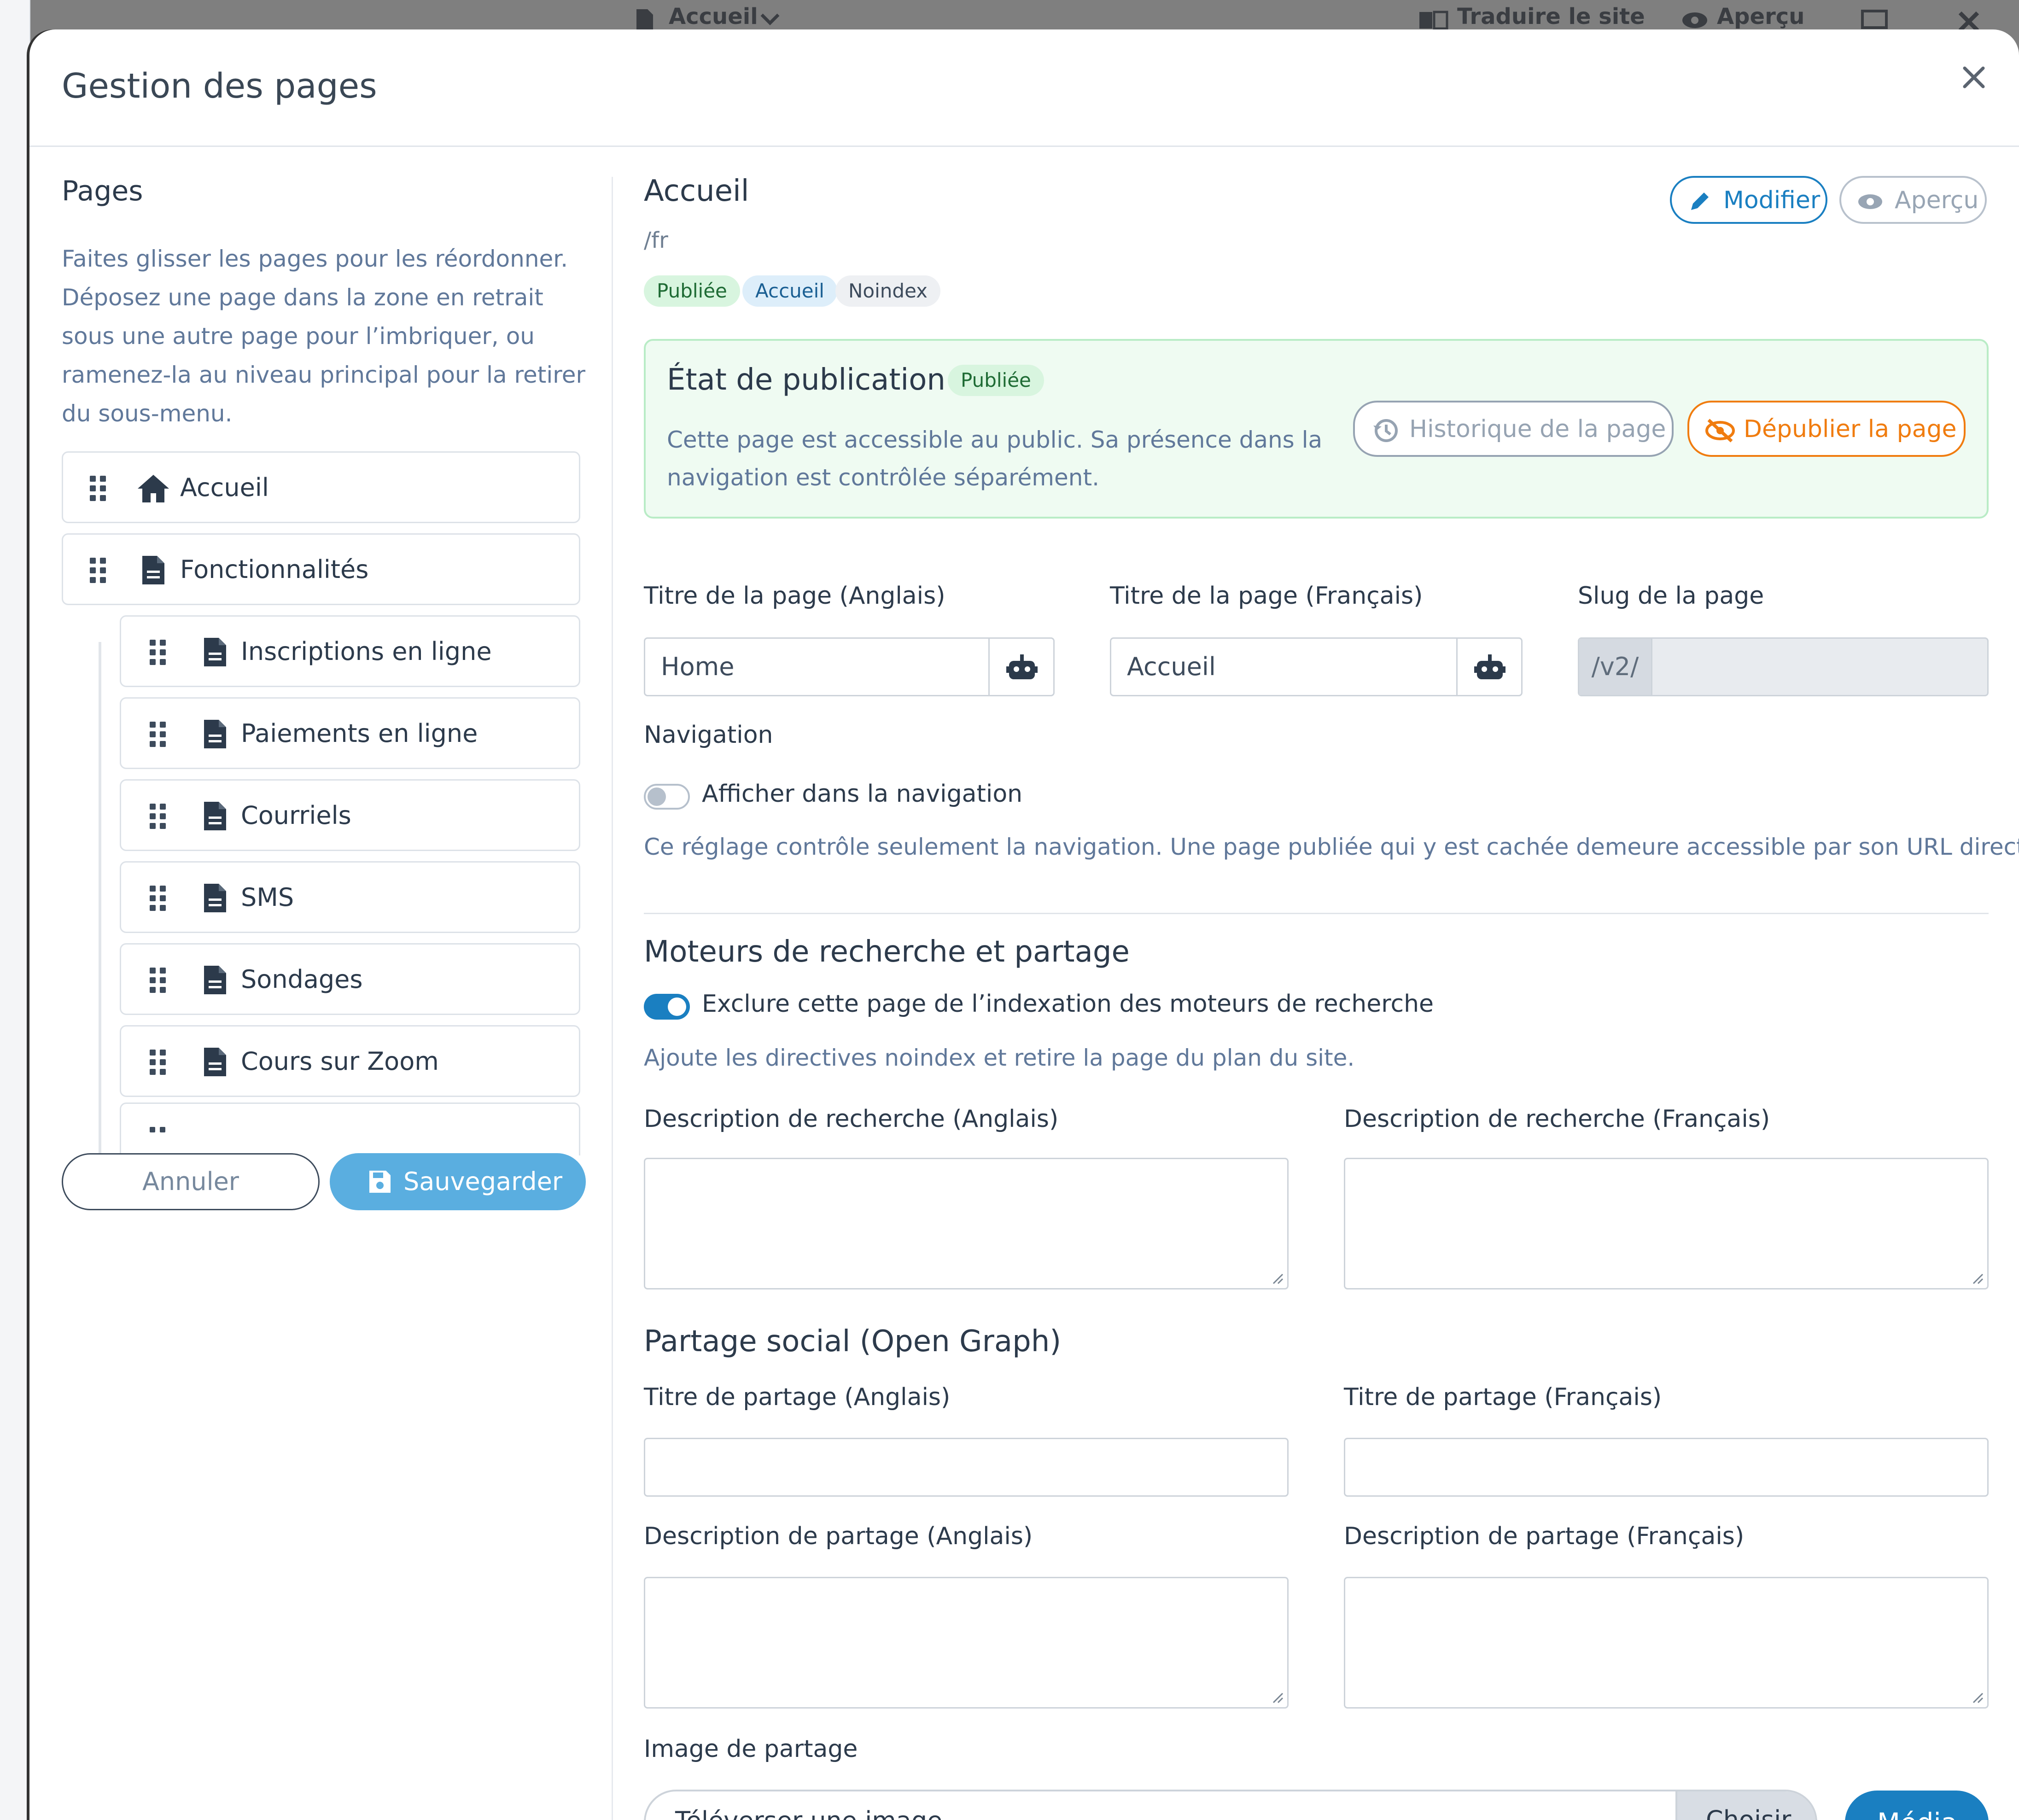 The height and width of the screenshot is (1820, 2019). What do you see at coordinates (1557, 1119) in the screenshot?
I see `search-desc-fr-label: Description de recherche (Français)` at bounding box center [1557, 1119].